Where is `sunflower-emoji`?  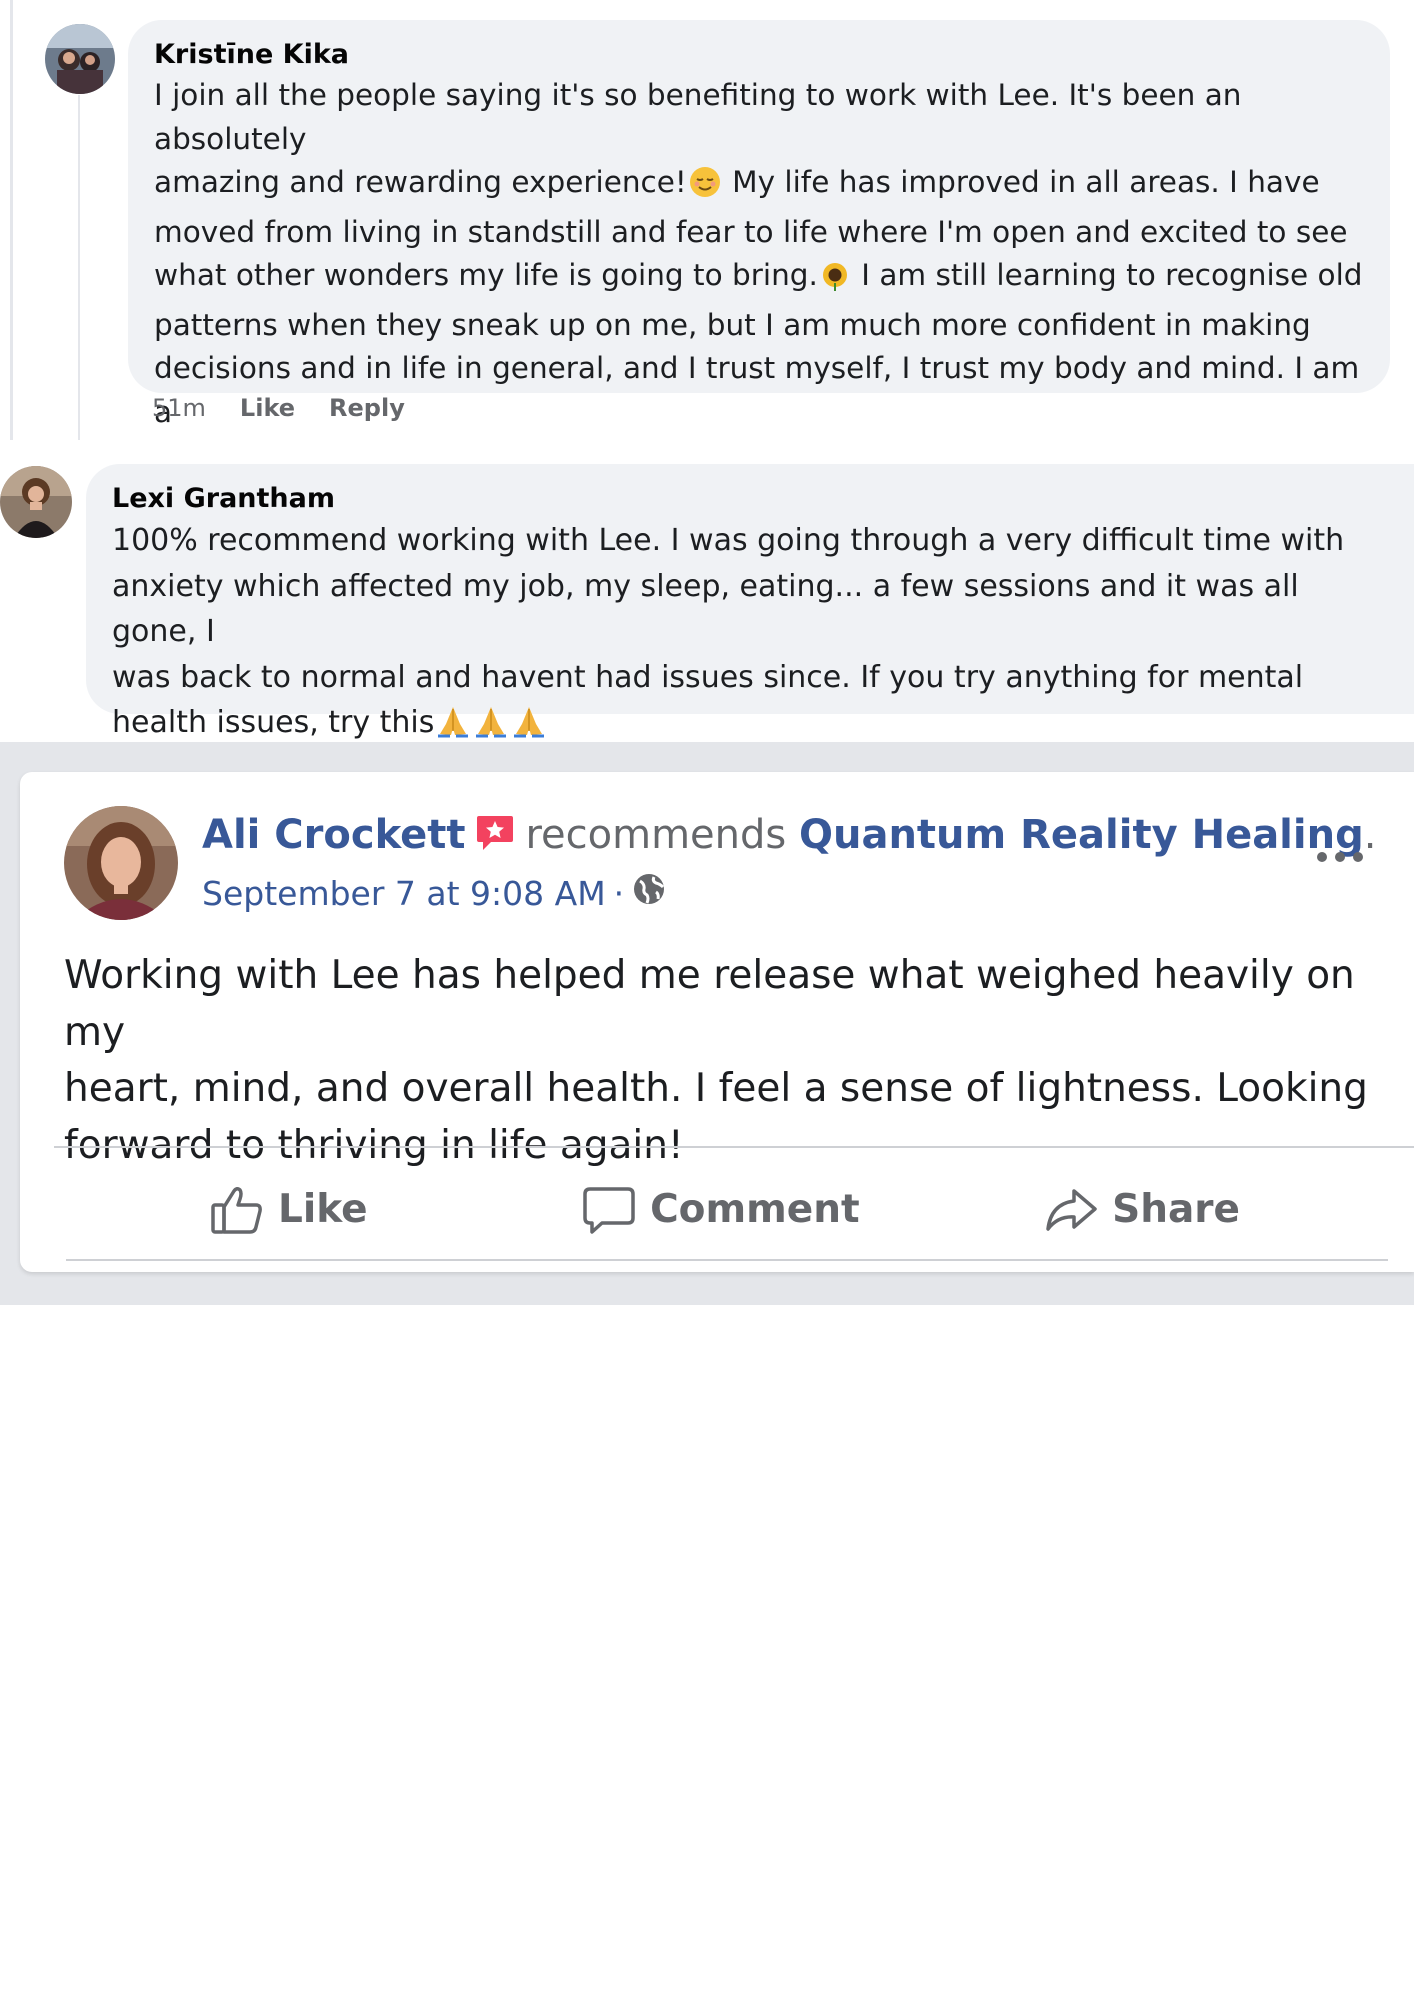
sunflower-emoji is located at coordinates (835, 282).